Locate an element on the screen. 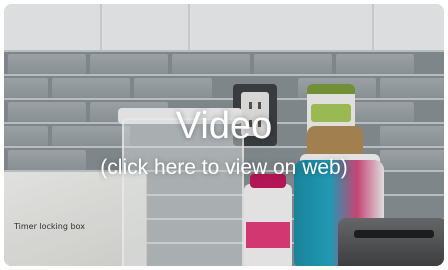 The height and width of the screenshot is (270, 448). video-subtitle: (click here to view on web) is located at coordinates (224, 167).